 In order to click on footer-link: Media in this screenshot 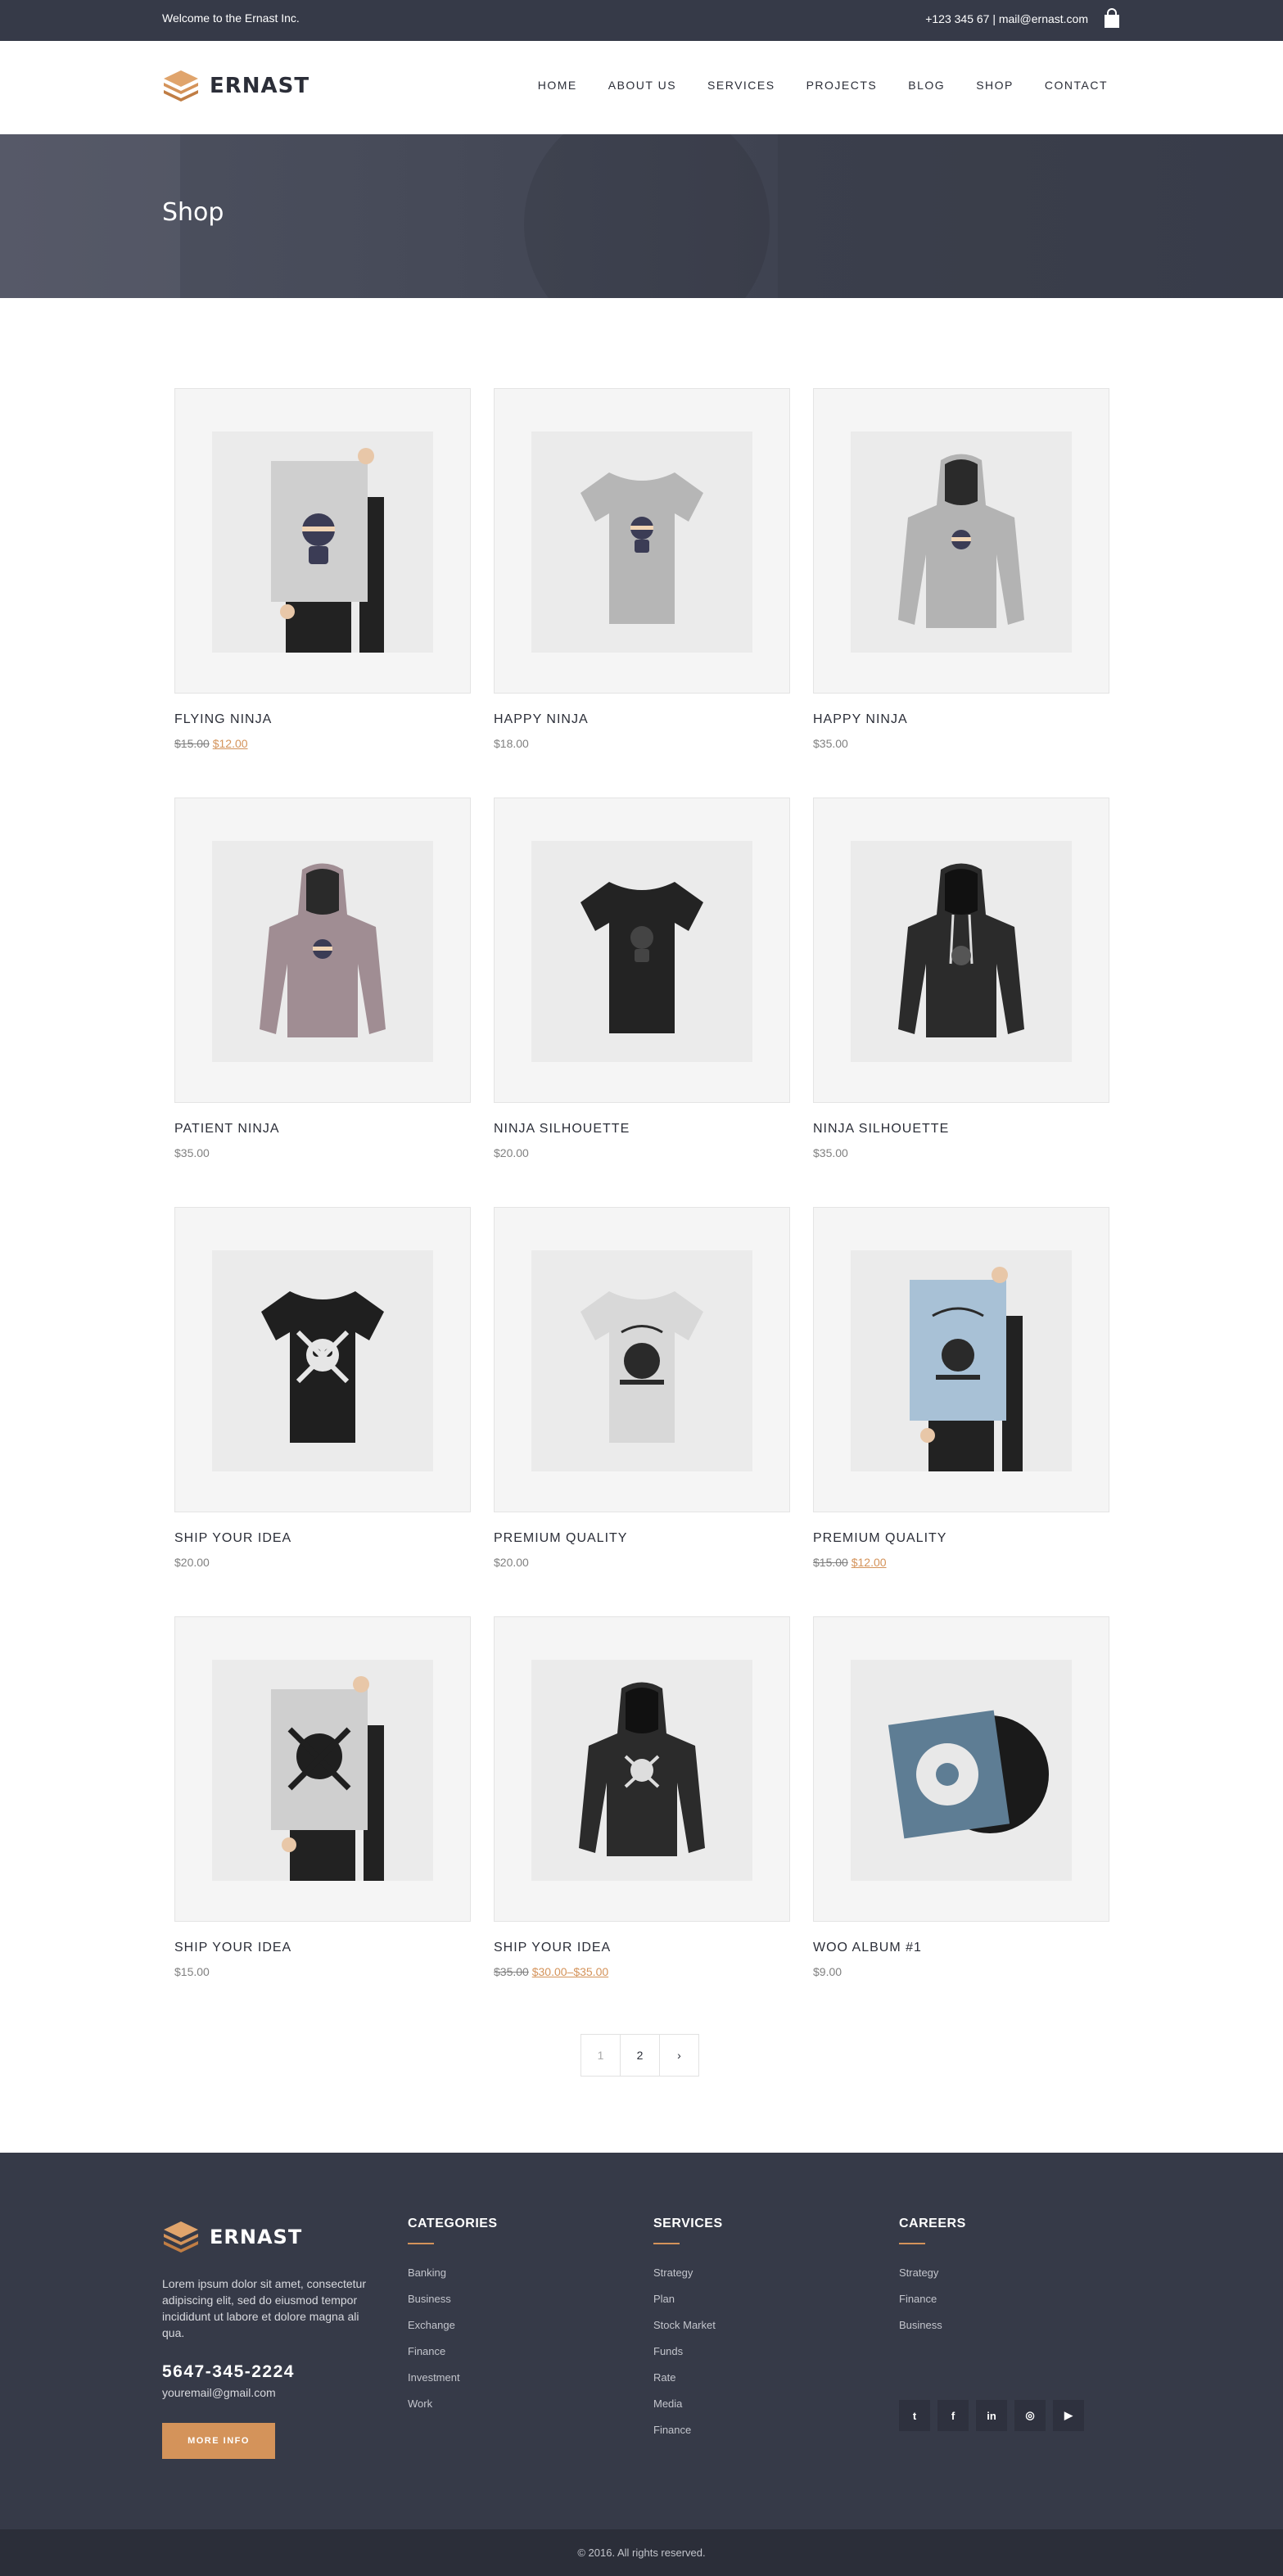, I will do `click(688, 2410)`.